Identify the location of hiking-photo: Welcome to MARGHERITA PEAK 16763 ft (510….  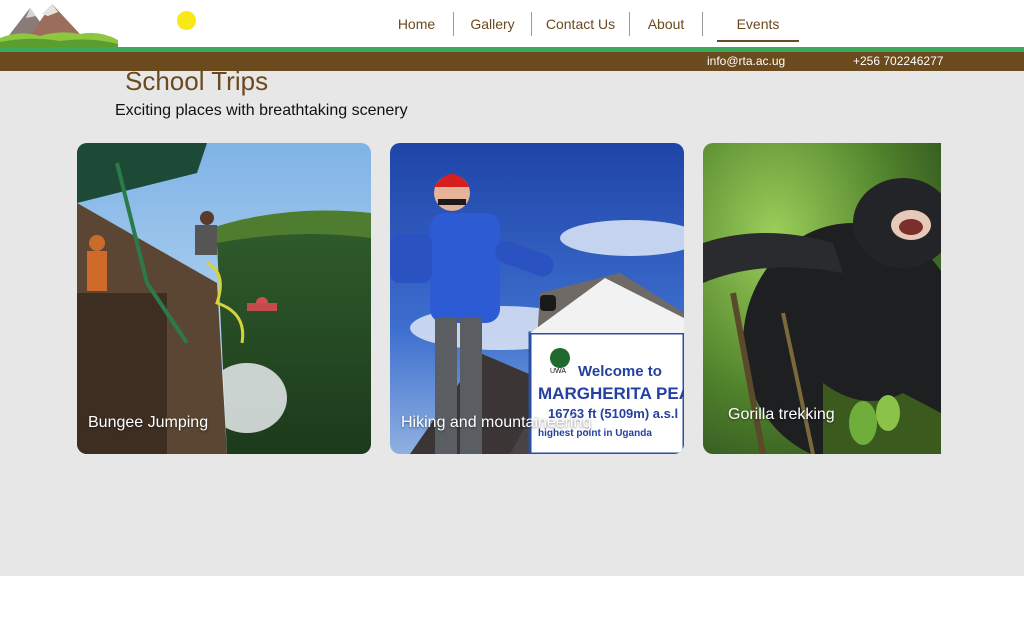
(537, 298).